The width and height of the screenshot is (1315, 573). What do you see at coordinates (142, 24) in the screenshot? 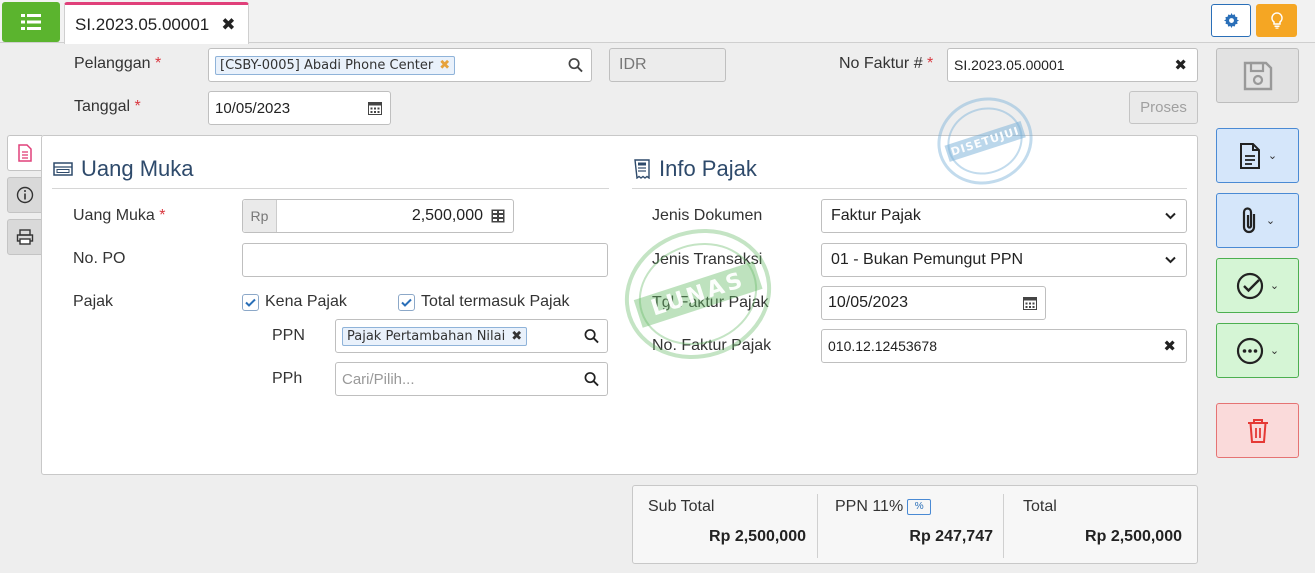
I see `tab-title: SI.2023.05.00001` at bounding box center [142, 24].